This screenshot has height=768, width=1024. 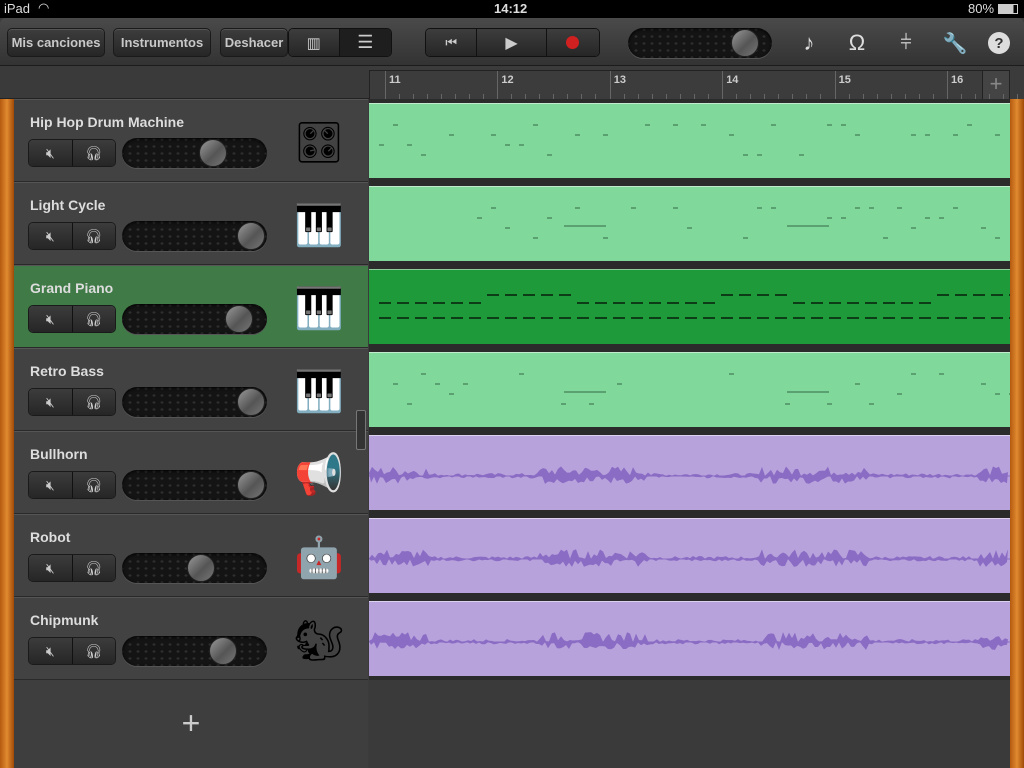 I want to click on track-header: Retro Bass 🔇︎ 🎧︎ 🎹, so click(x=191, y=389).